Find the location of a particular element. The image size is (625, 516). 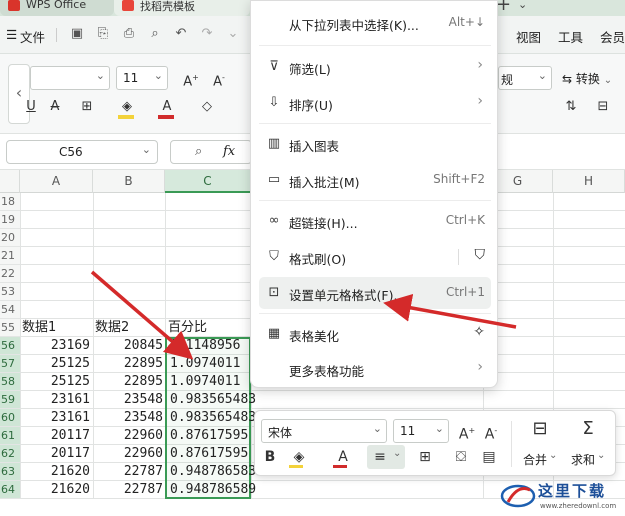

sum-button: Σ 求和 ⌄ is located at coordinates (588, 444).